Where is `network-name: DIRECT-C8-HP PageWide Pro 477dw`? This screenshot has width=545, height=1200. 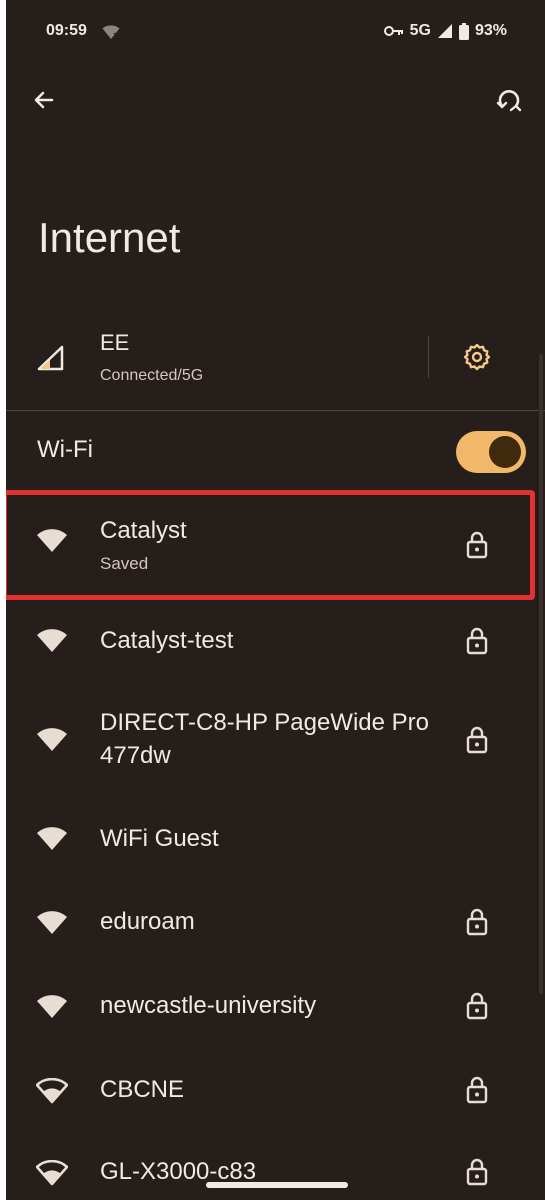 network-name: DIRECT-C8-HP PageWide Pro 477dw is located at coordinates (264, 739).